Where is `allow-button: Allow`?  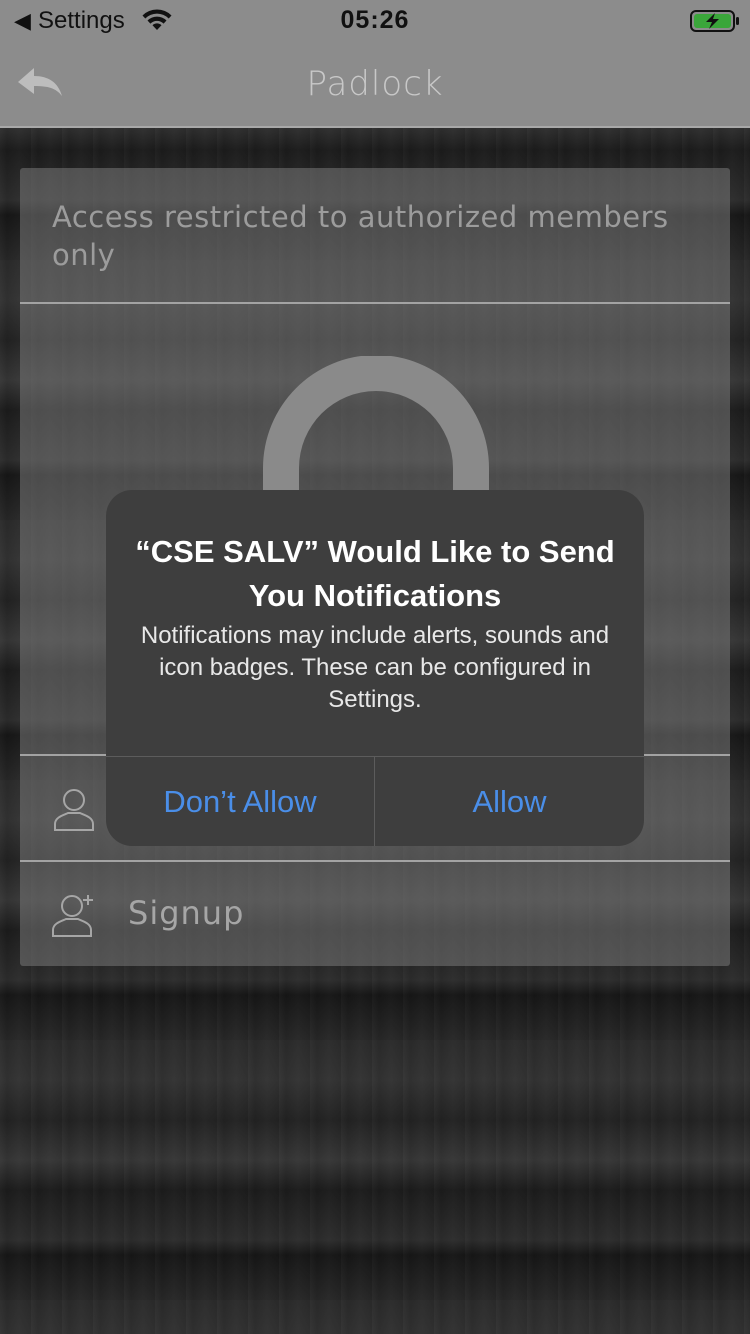
allow-button: Allow is located at coordinates (509, 801).